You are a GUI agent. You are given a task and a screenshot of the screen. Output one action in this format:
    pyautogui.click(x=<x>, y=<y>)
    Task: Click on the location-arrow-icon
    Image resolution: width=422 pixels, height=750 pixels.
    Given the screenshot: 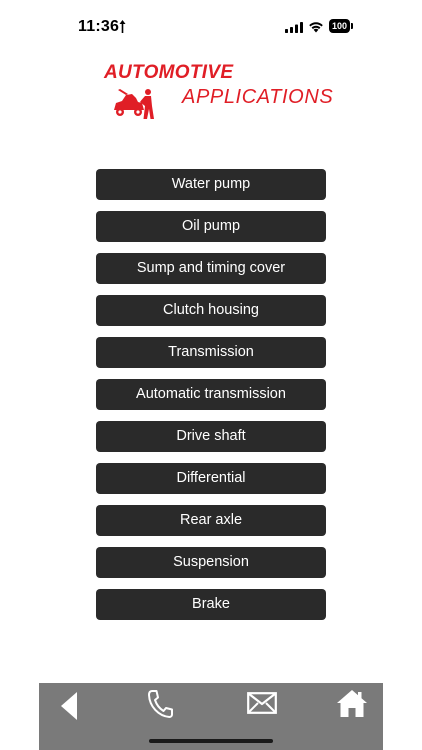 What is the action you would take?
    pyautogui.click(x=122, y=26)
    